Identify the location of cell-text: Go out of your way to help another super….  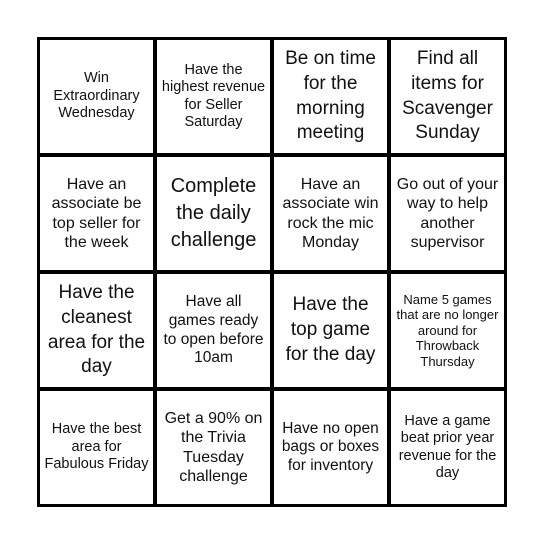
(447, 213).